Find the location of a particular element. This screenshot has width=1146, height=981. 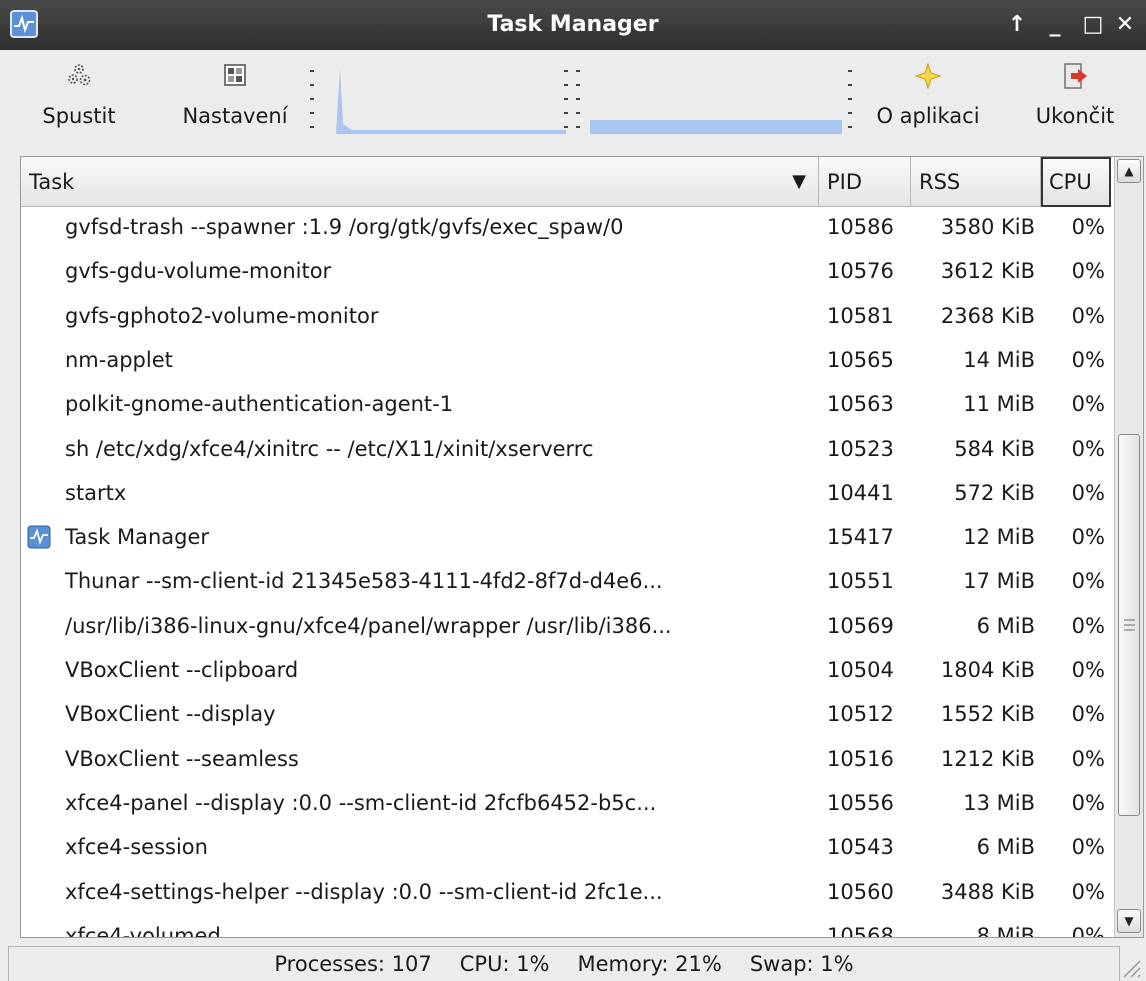

column-header-pid: PID is located at coordinates (865, 182).